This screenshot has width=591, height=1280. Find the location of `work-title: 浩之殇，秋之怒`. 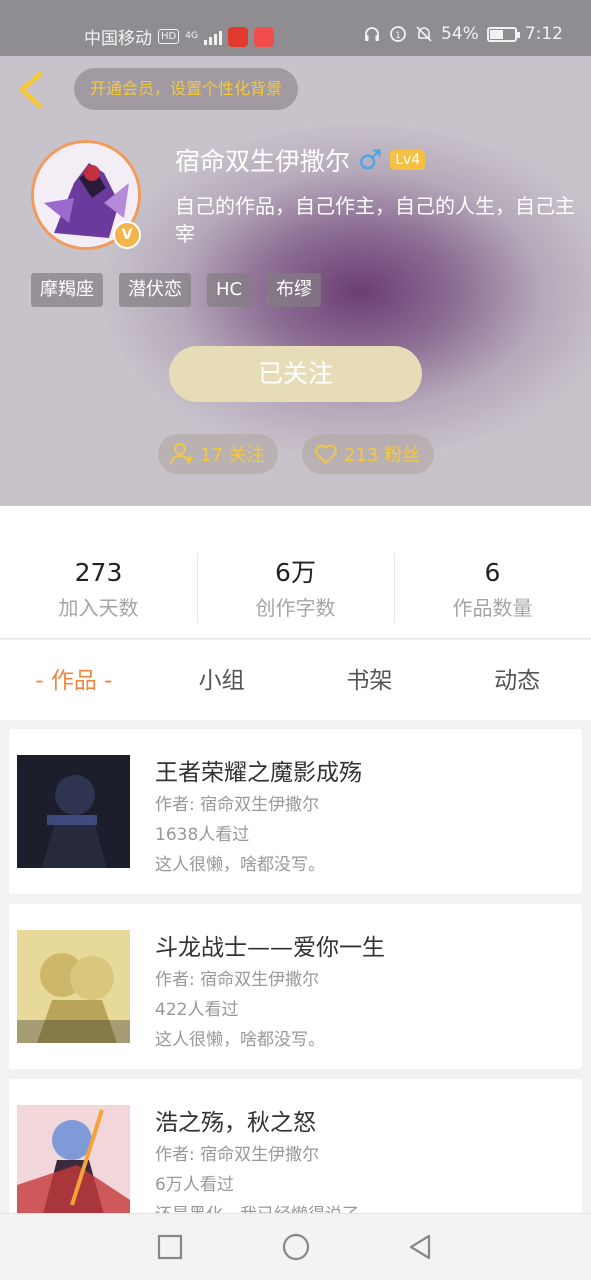

work-title: 浩之殇，秋之怒 is located at coordinates (235, 1123).